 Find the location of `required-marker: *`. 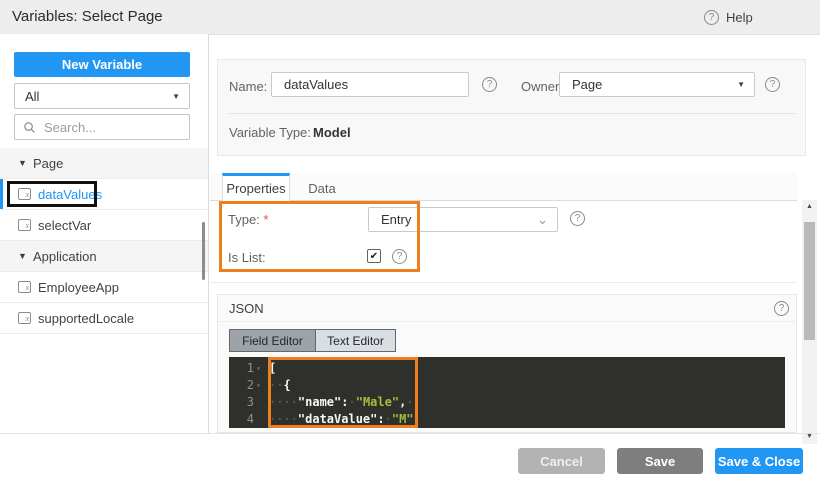

required-marker: * is located at coordinates (266, 219).